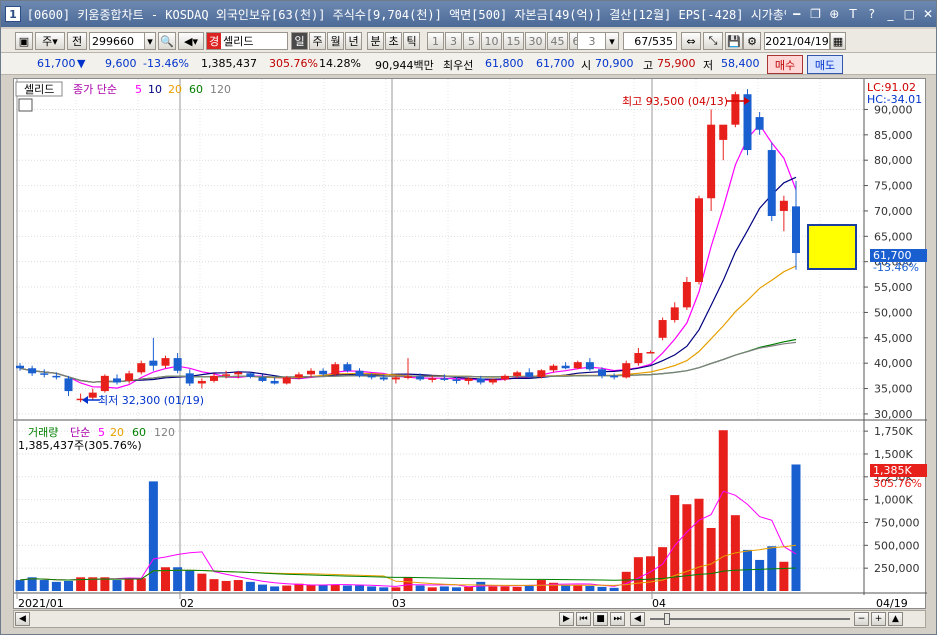  What do you see at coordinates (614, 63) in the screenshot?
I see `open-price: 70,900` at bounding box center [614, 63].